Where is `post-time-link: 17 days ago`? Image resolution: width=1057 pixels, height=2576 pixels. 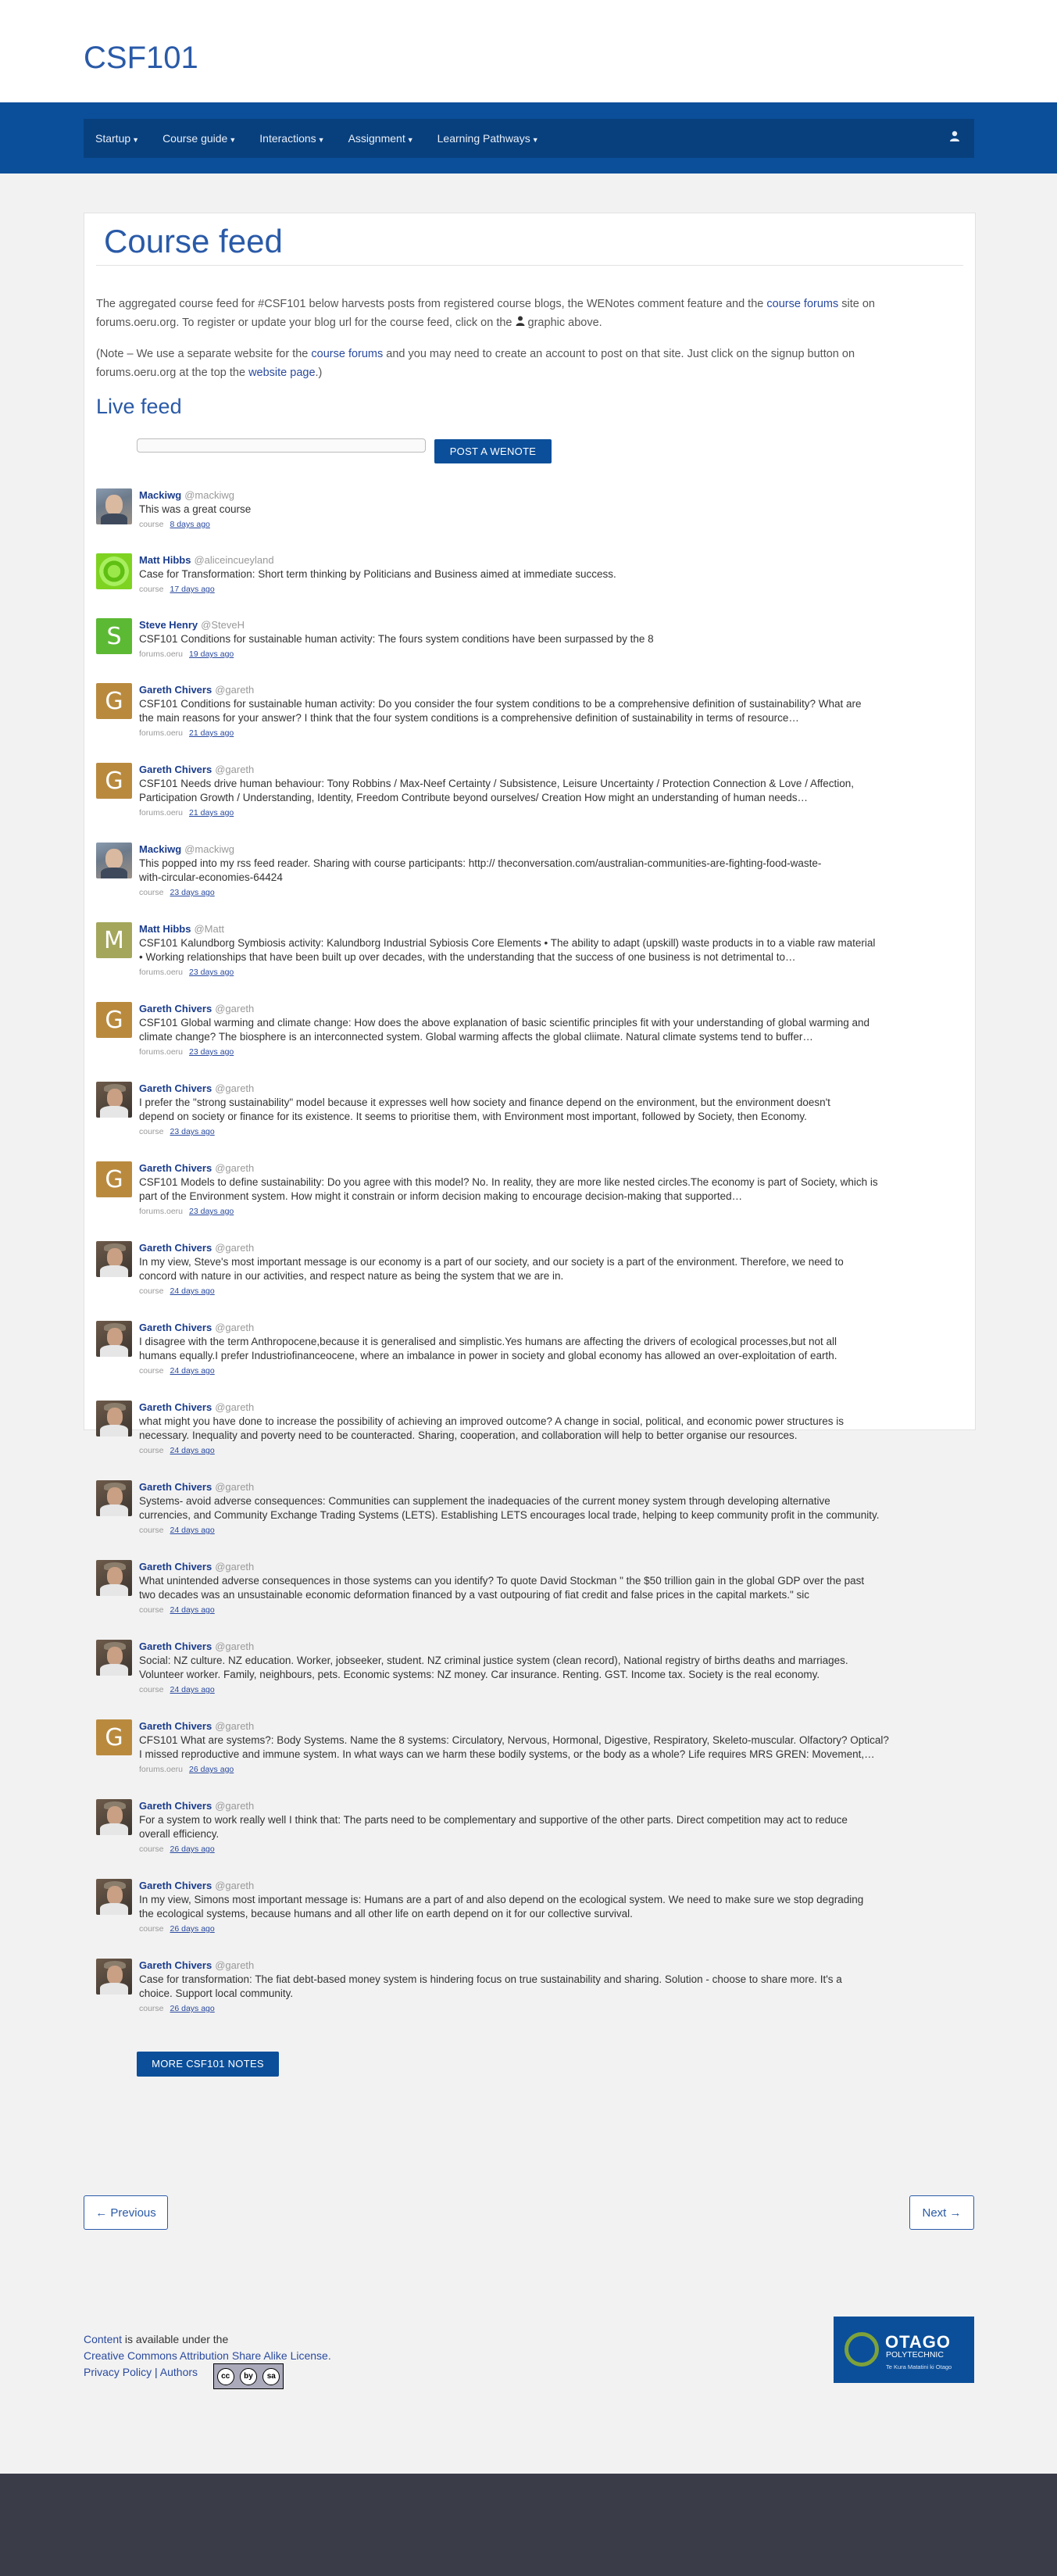
post-time-link: 17 days ago is located at coordinates (192, 589).